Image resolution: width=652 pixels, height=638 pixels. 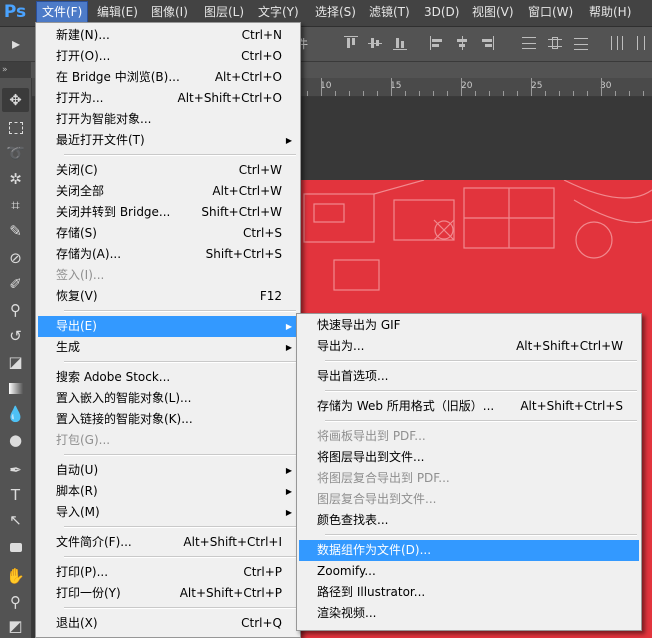 What do you see at coordinates (15, 520) in the screenshot?
I see `path-selection-tool-icon: ↖` at bounding box center [15, 520].